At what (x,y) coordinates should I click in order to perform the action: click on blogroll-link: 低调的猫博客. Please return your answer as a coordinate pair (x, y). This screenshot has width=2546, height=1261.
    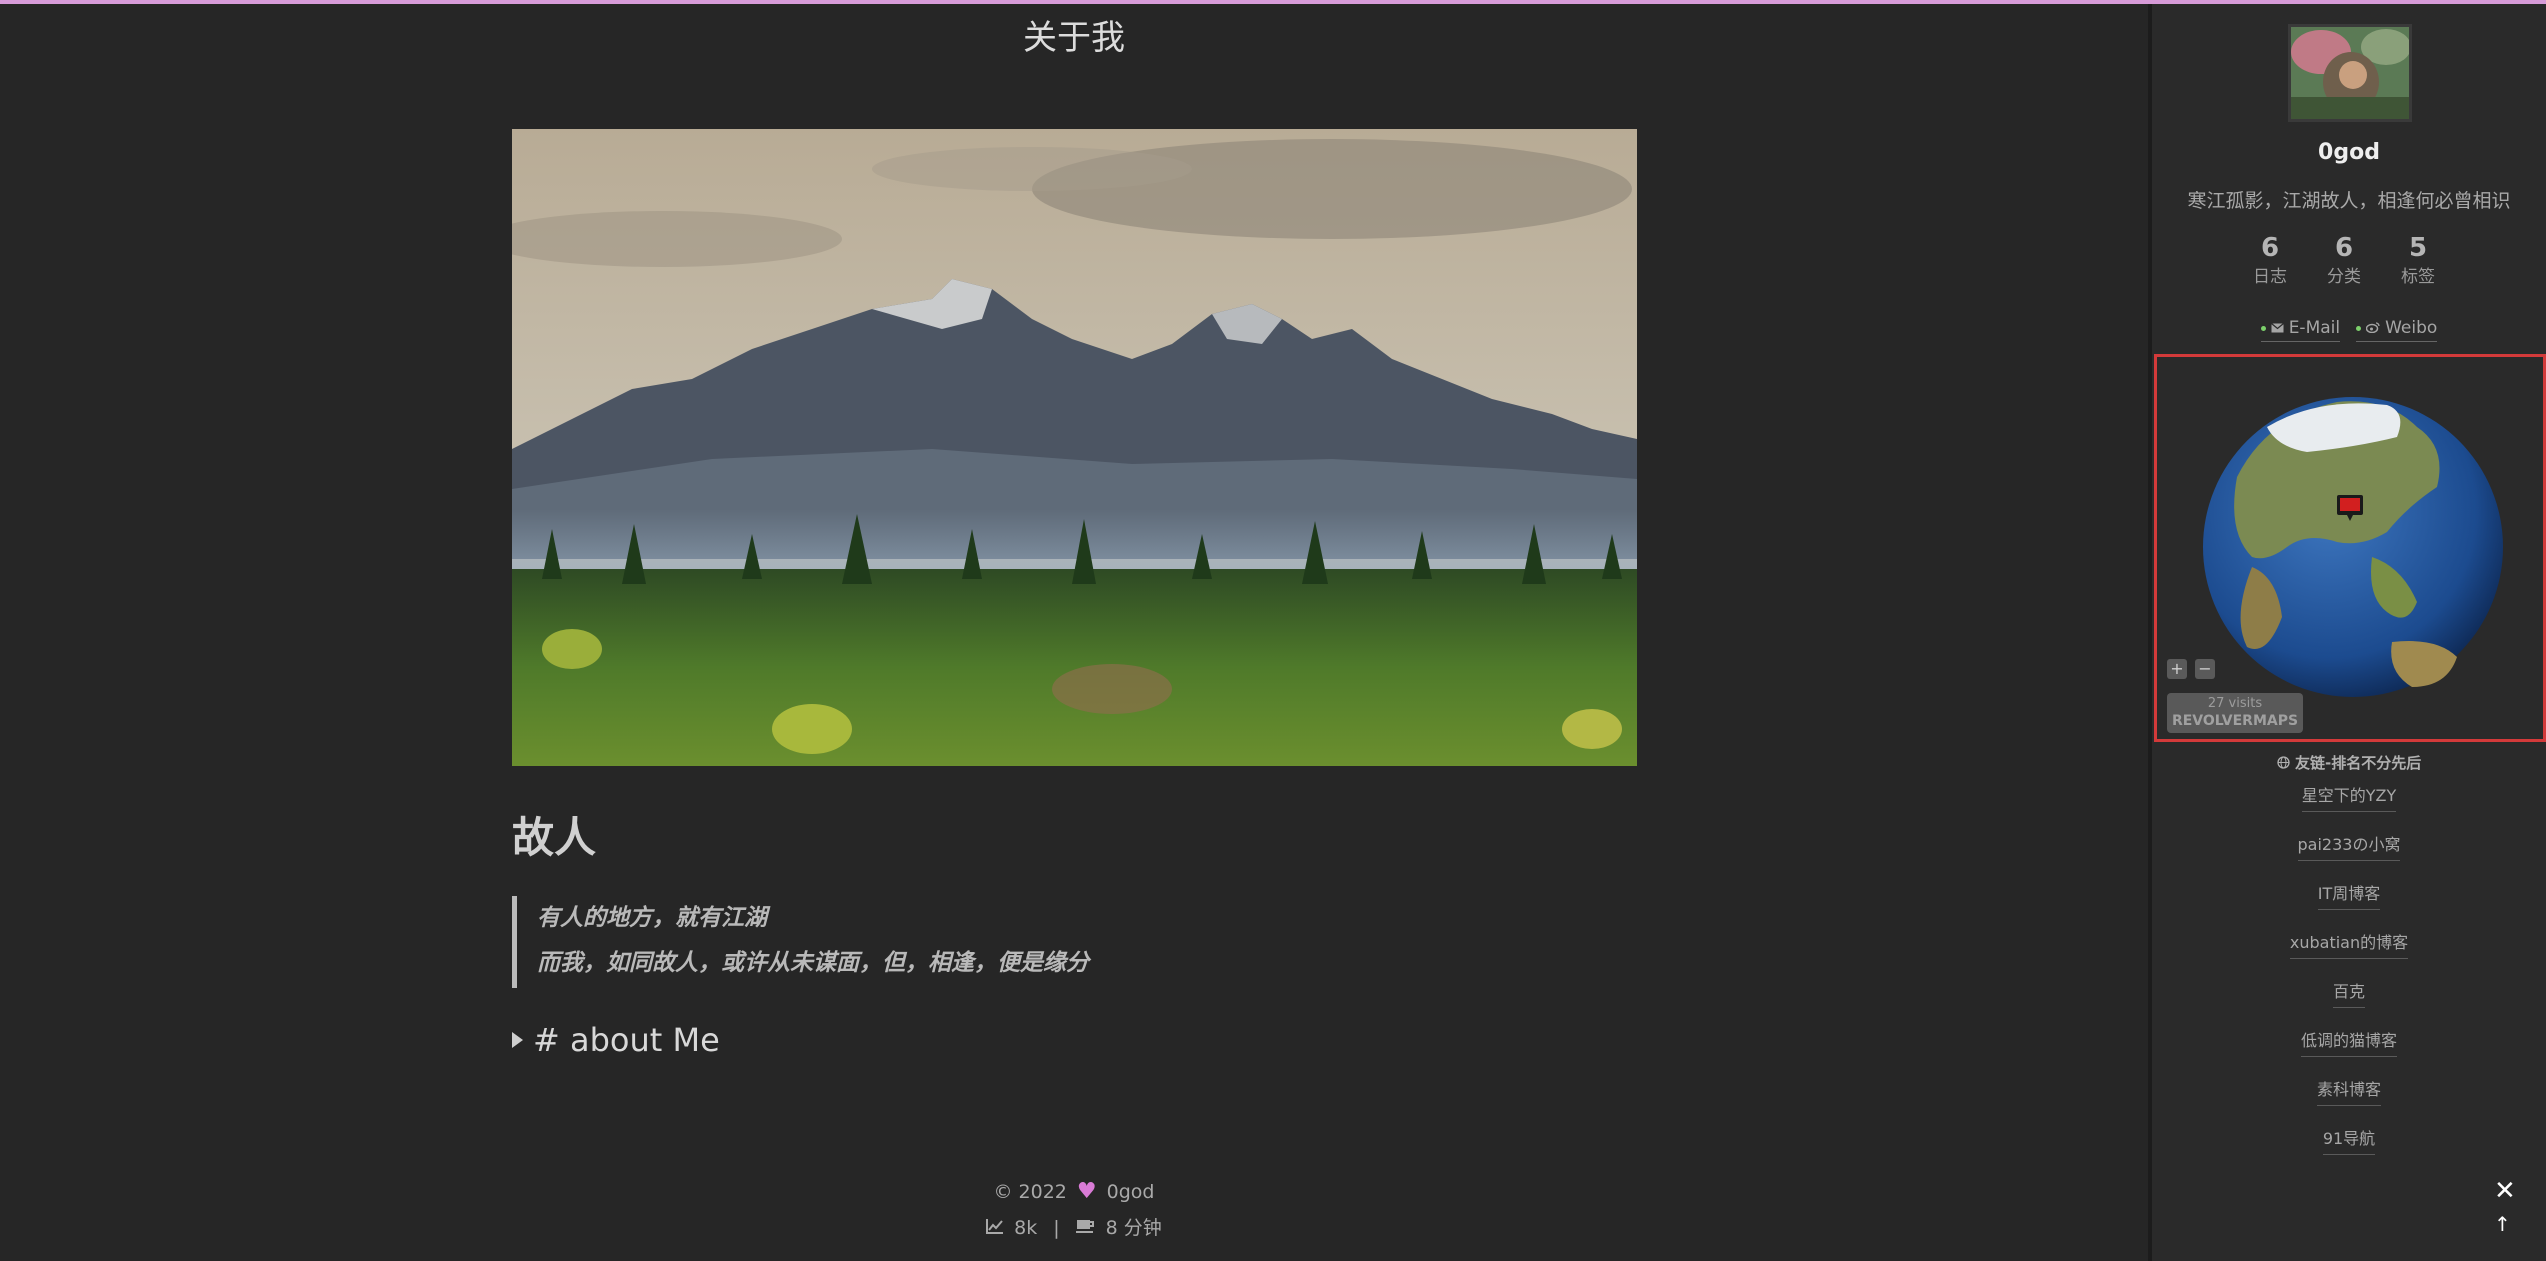
    Looking at the image, I should click on (2348, 1044).